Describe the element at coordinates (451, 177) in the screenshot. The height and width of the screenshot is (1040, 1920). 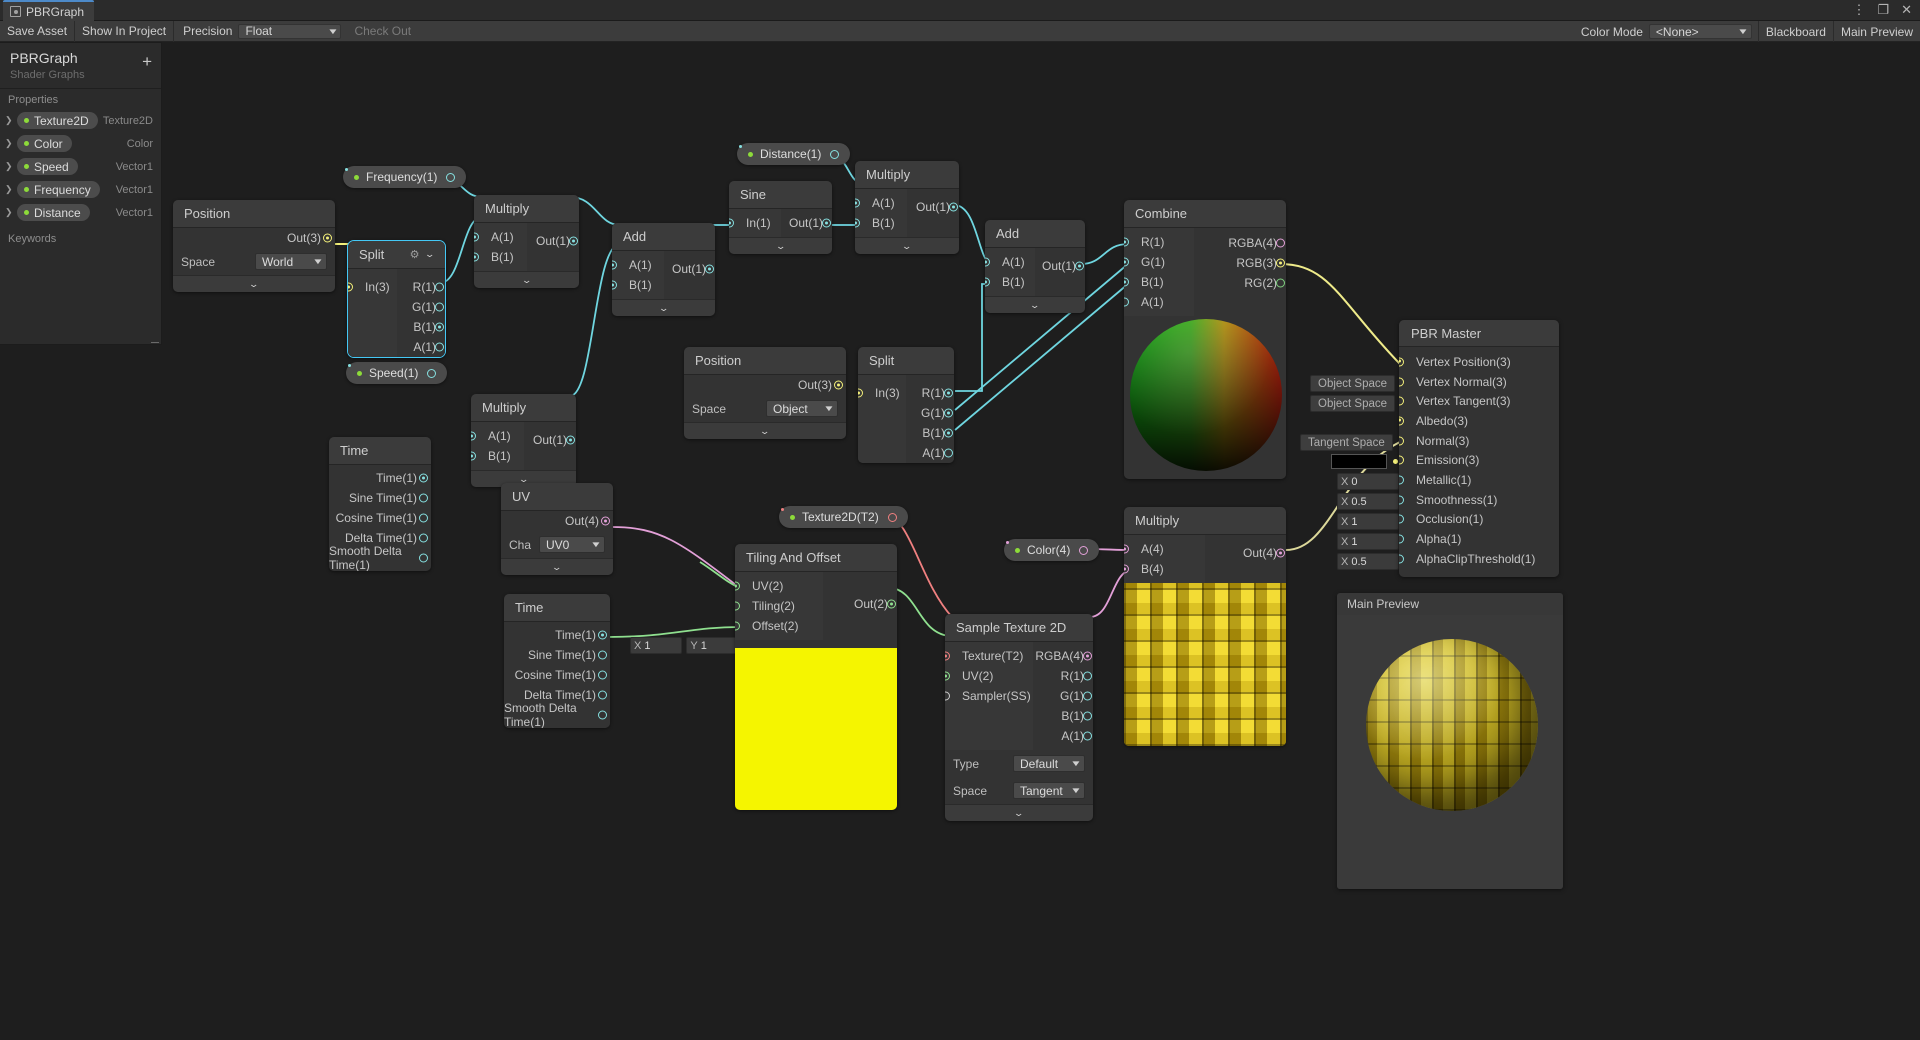
I see `token-output-port` at that location.